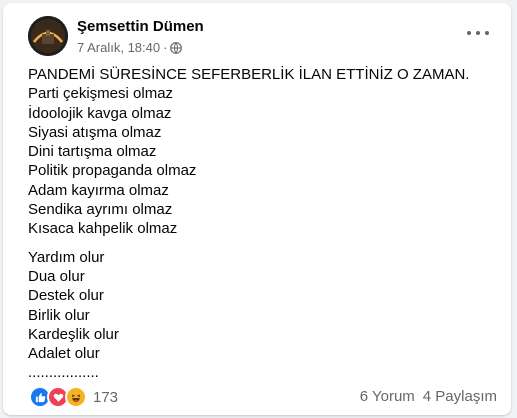  Describe the element at coordinates (73, 334) in the screenshot. I see `post-text-line: Kardeşlik olur` at that location.